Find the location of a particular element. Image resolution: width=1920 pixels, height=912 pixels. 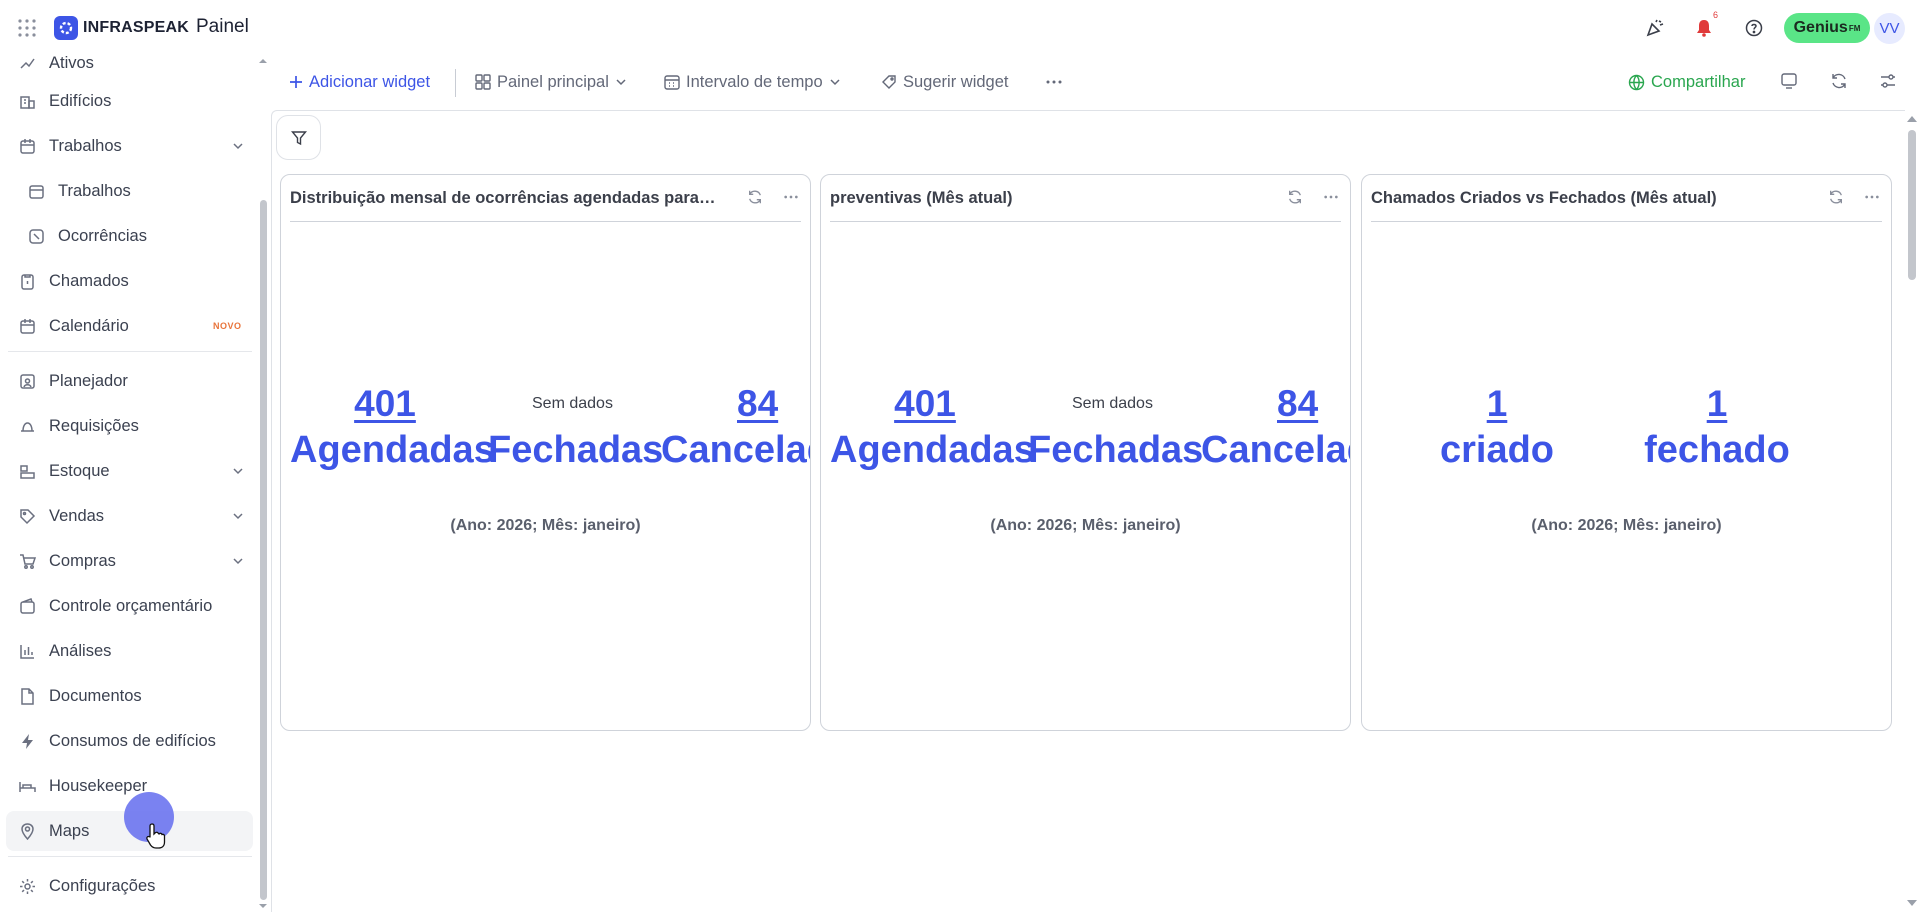

canvas-scrollbar is located at coordinates (1912, 205).